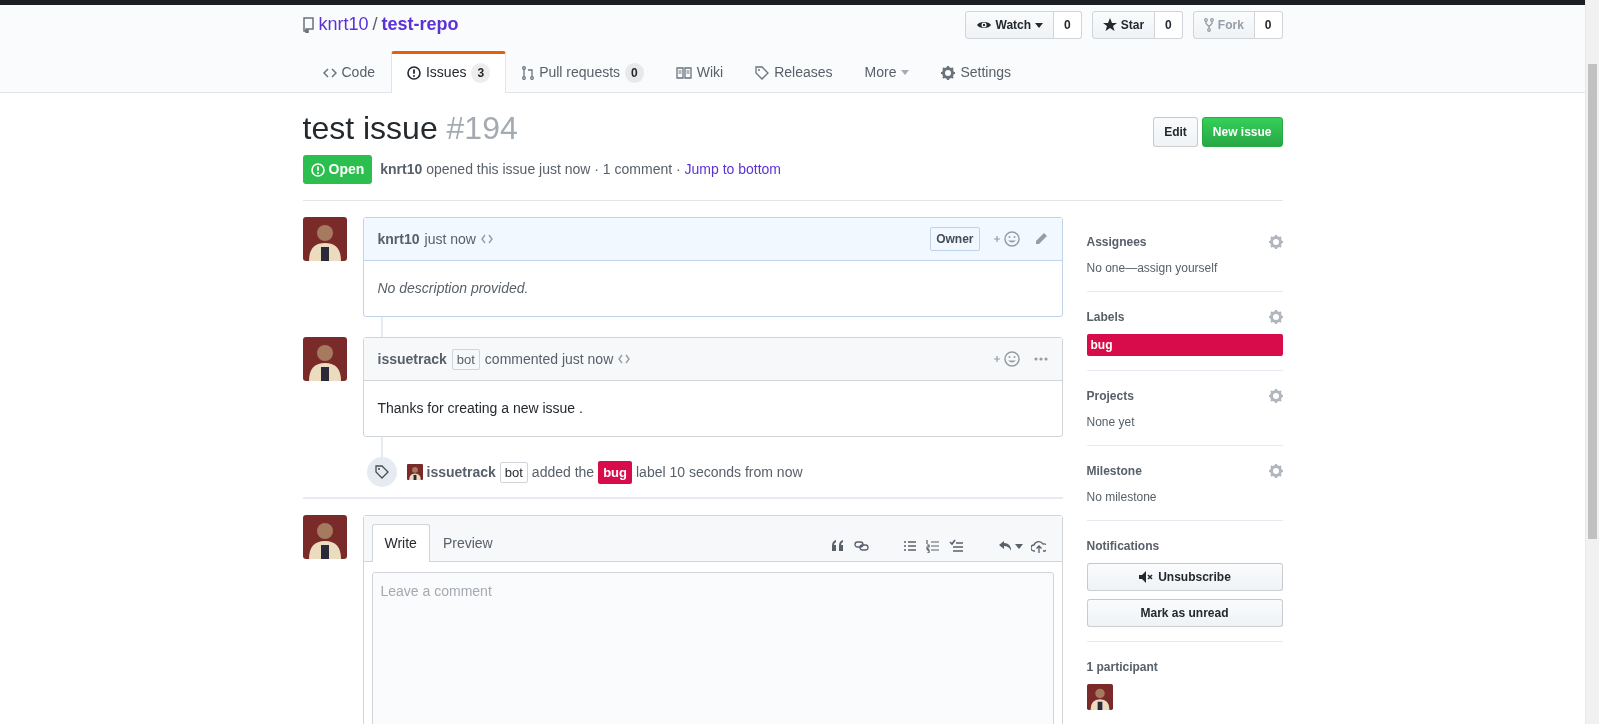 Image resolution: width=1599 pixels, height=724 pixels. Describe the element at coordinates (448, 72) in the screenshot. I see `tab: Issues 3` at that location.